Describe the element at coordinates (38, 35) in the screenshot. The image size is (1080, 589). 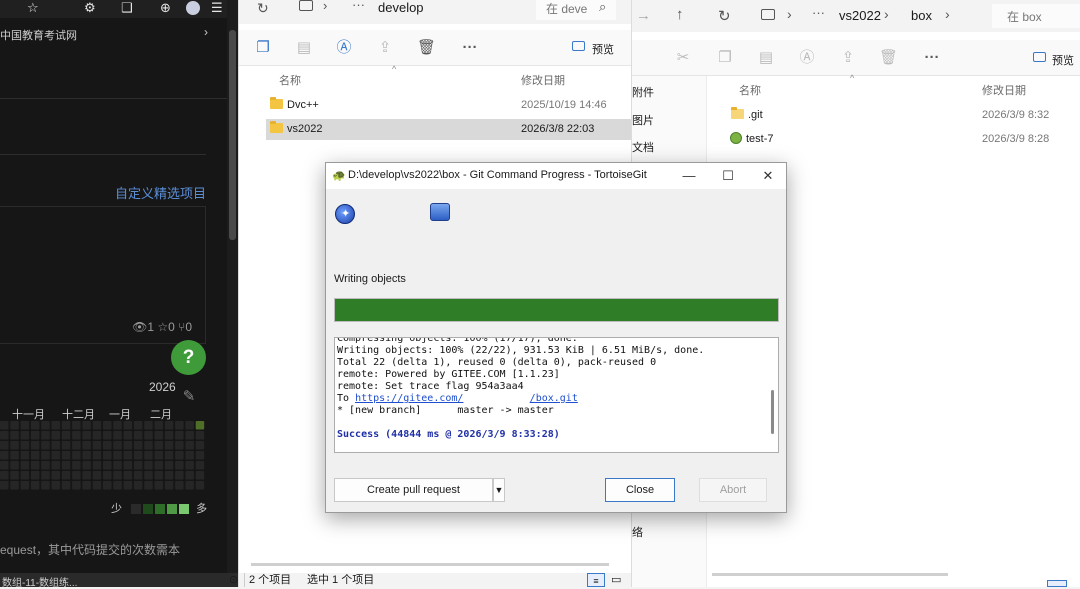
I see `bookmark-item: 中国教育考试网` at that location.